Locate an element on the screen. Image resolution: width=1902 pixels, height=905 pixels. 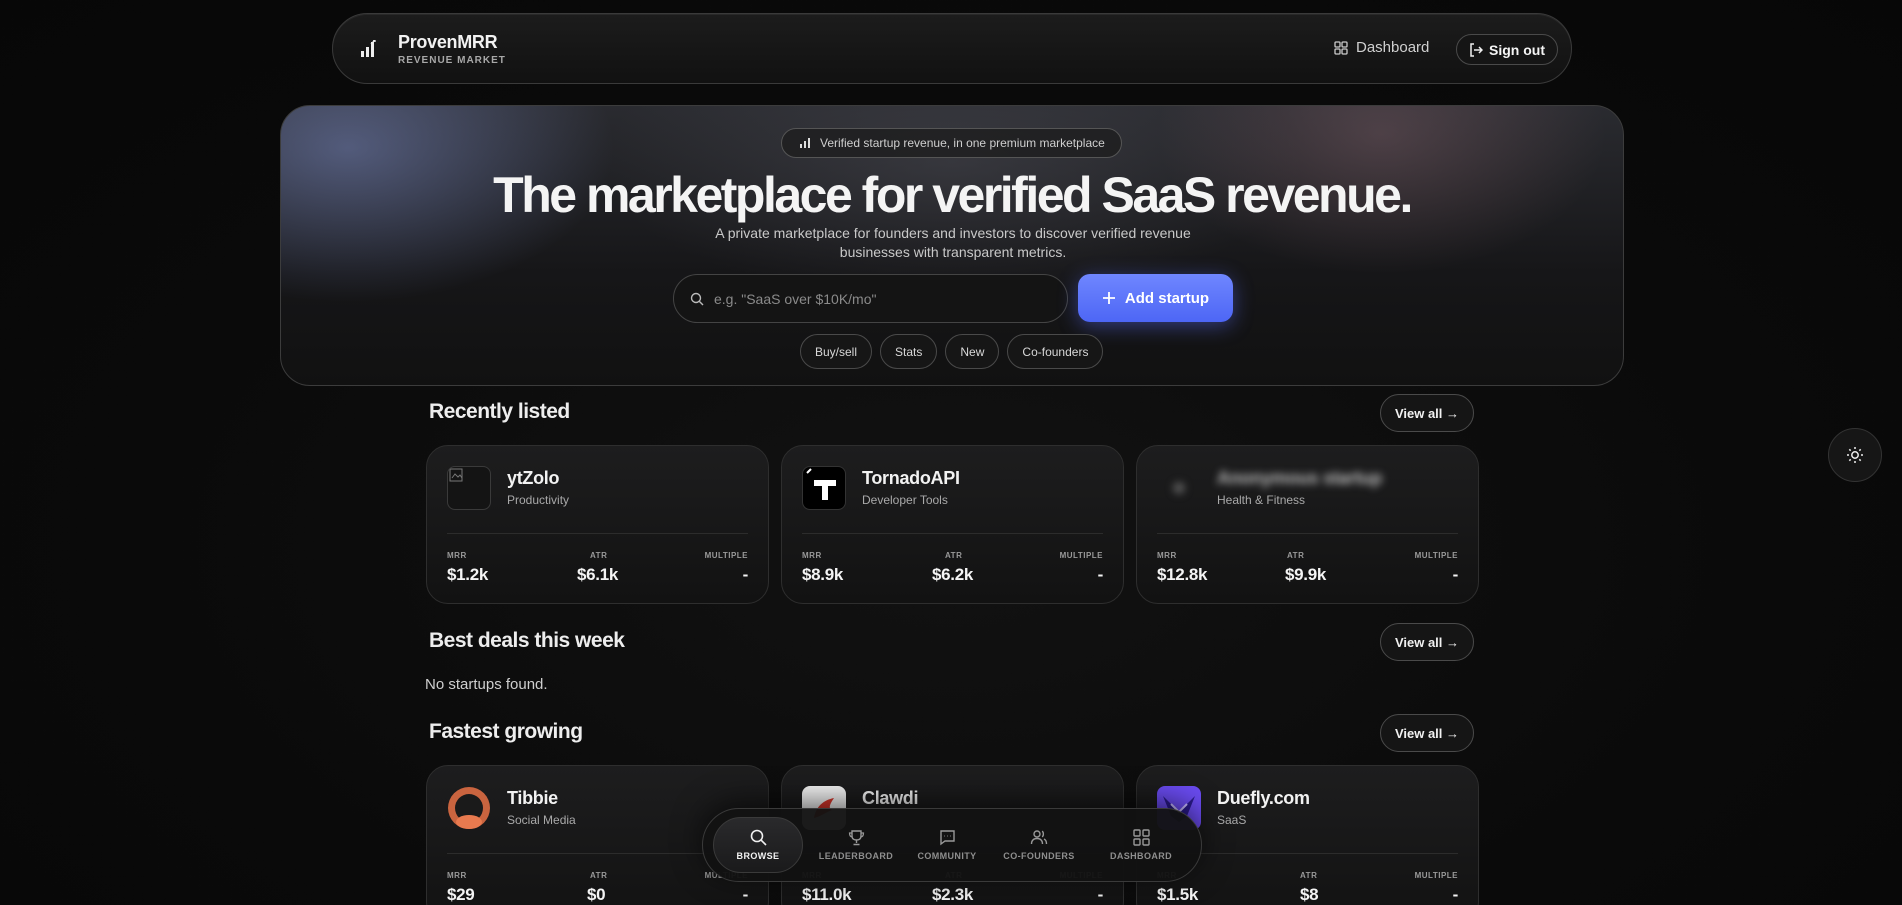
tornado-t-logo-icon is located at coordinates (821, 484).